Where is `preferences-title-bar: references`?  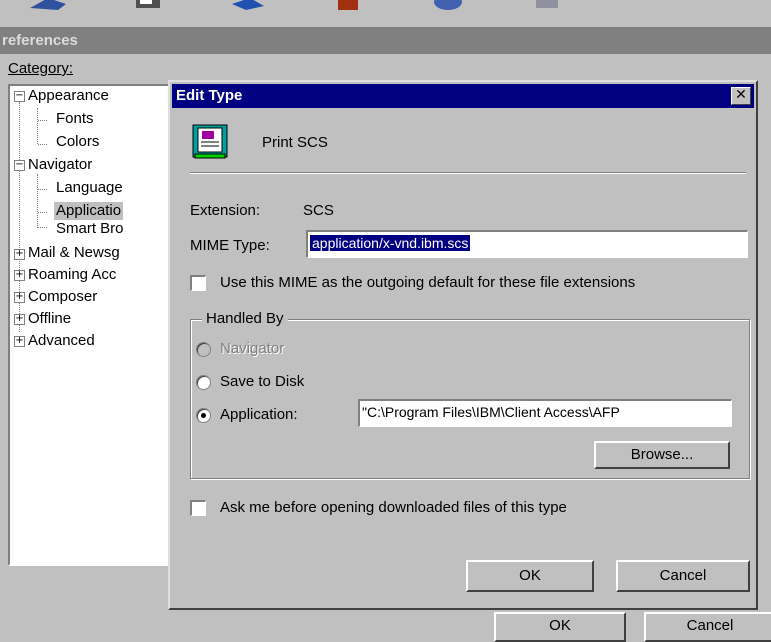
preferences-title-bar: references is located at coordinates (385, 40).